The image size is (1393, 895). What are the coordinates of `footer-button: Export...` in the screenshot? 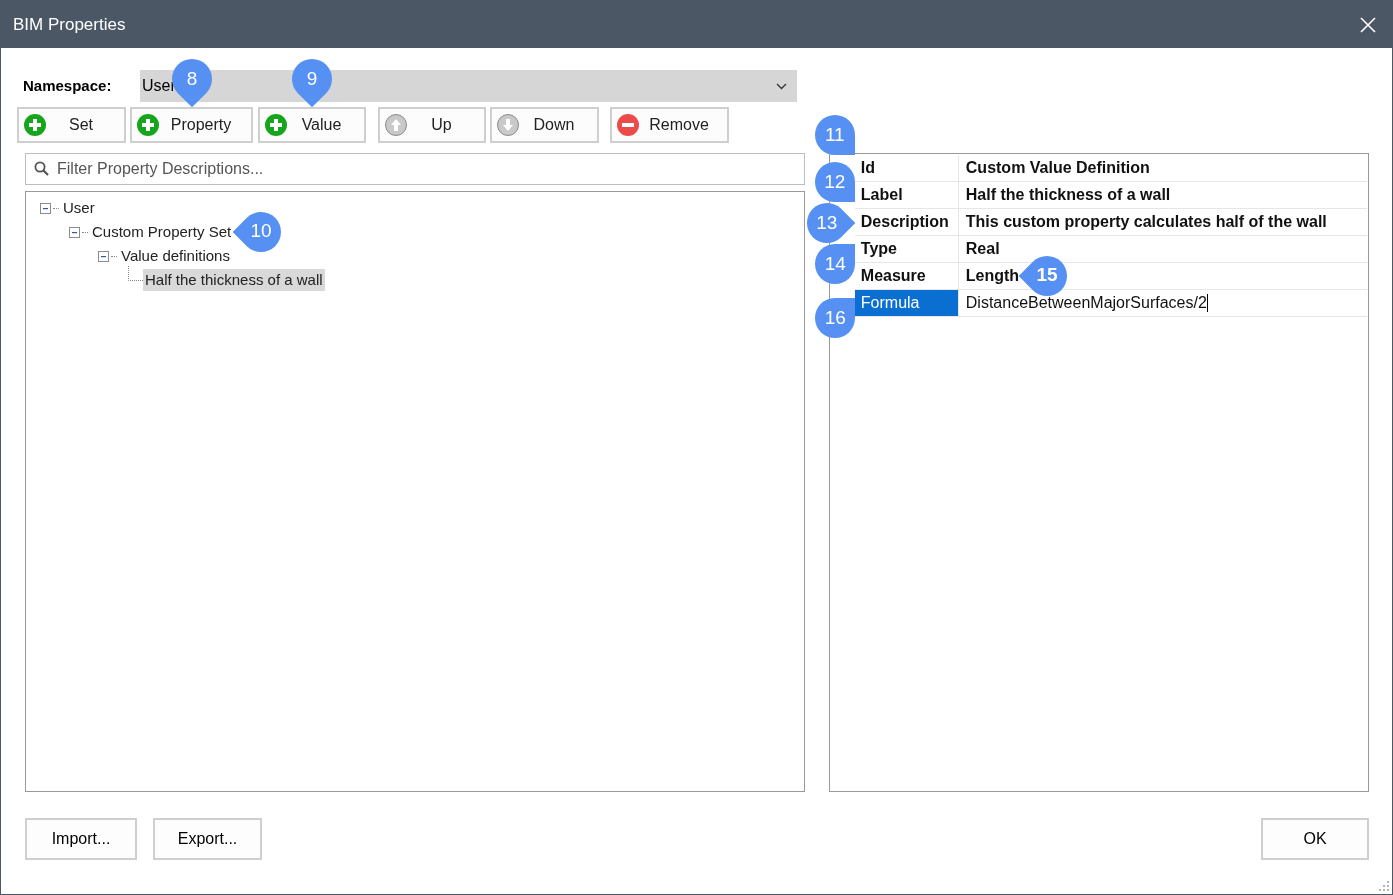 It's located at (207, 838).